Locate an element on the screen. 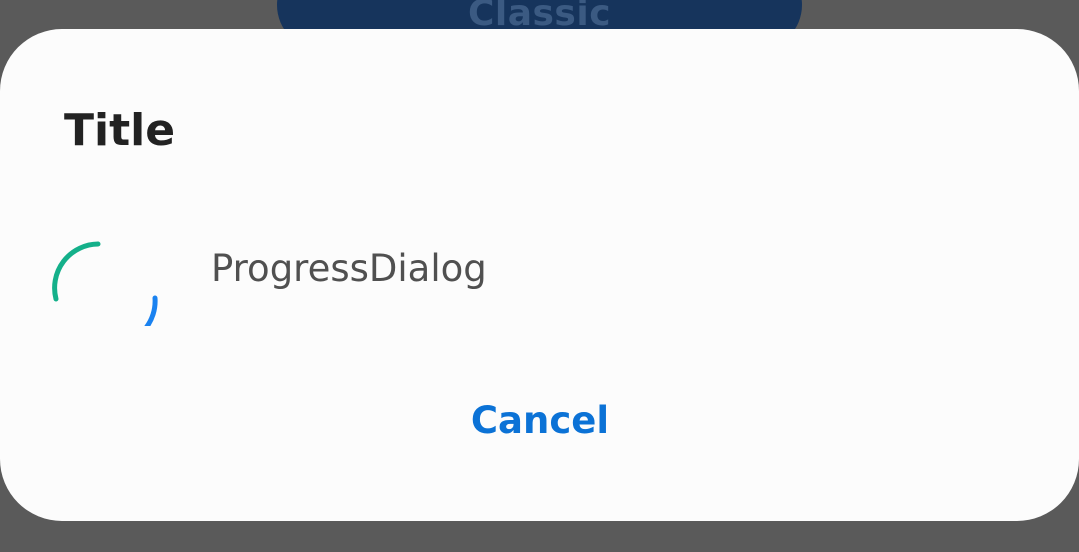 Image resolution: width=1079 pixels, height=552 pixels. dialog-title: Title is located at coordinates (120, 130).